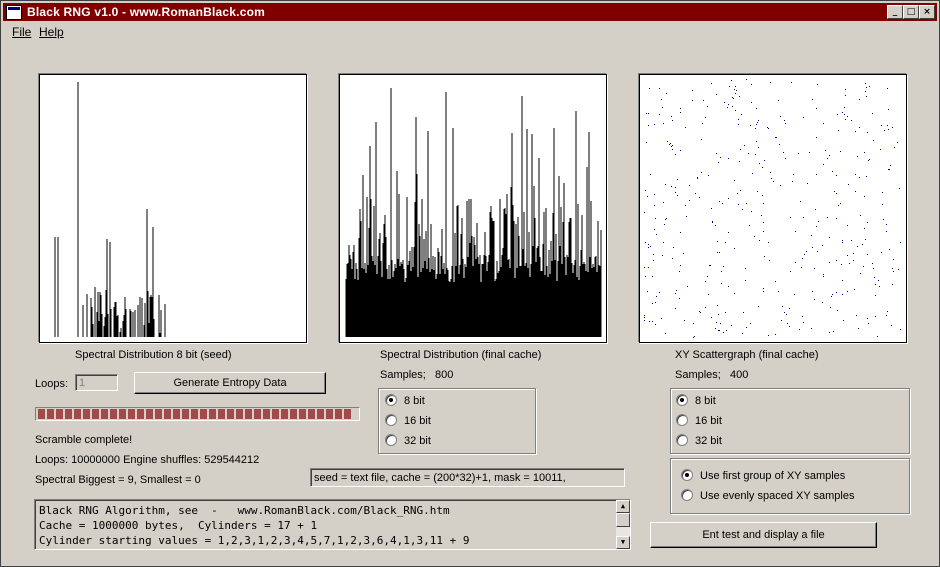  Describe the element at coordinates (230, 383) in the screenshot. I see `generate-entropy-button: Generate Entropy Data` at that location.